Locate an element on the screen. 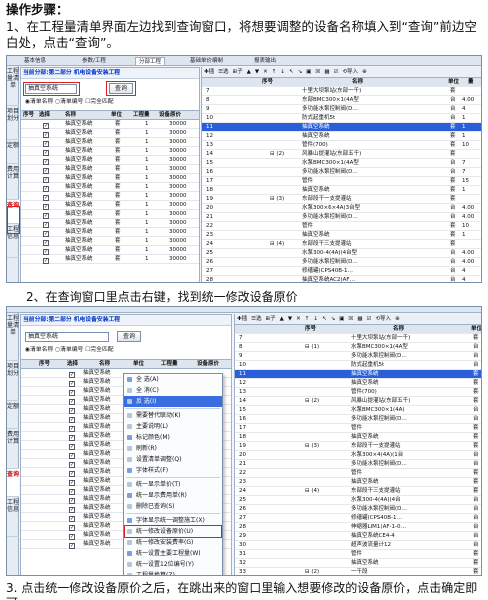 Image resolution: width=488 pixels, height=600 pixels. context-menu-item: 标记颜色(M) is located at coordinates (173, 437).